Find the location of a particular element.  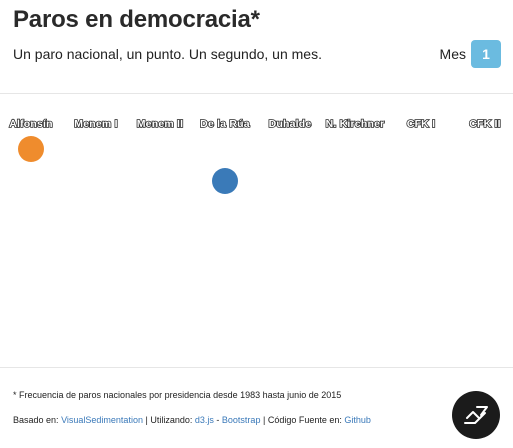

presidency-label: CFK II is located at coordinates (485, 124).